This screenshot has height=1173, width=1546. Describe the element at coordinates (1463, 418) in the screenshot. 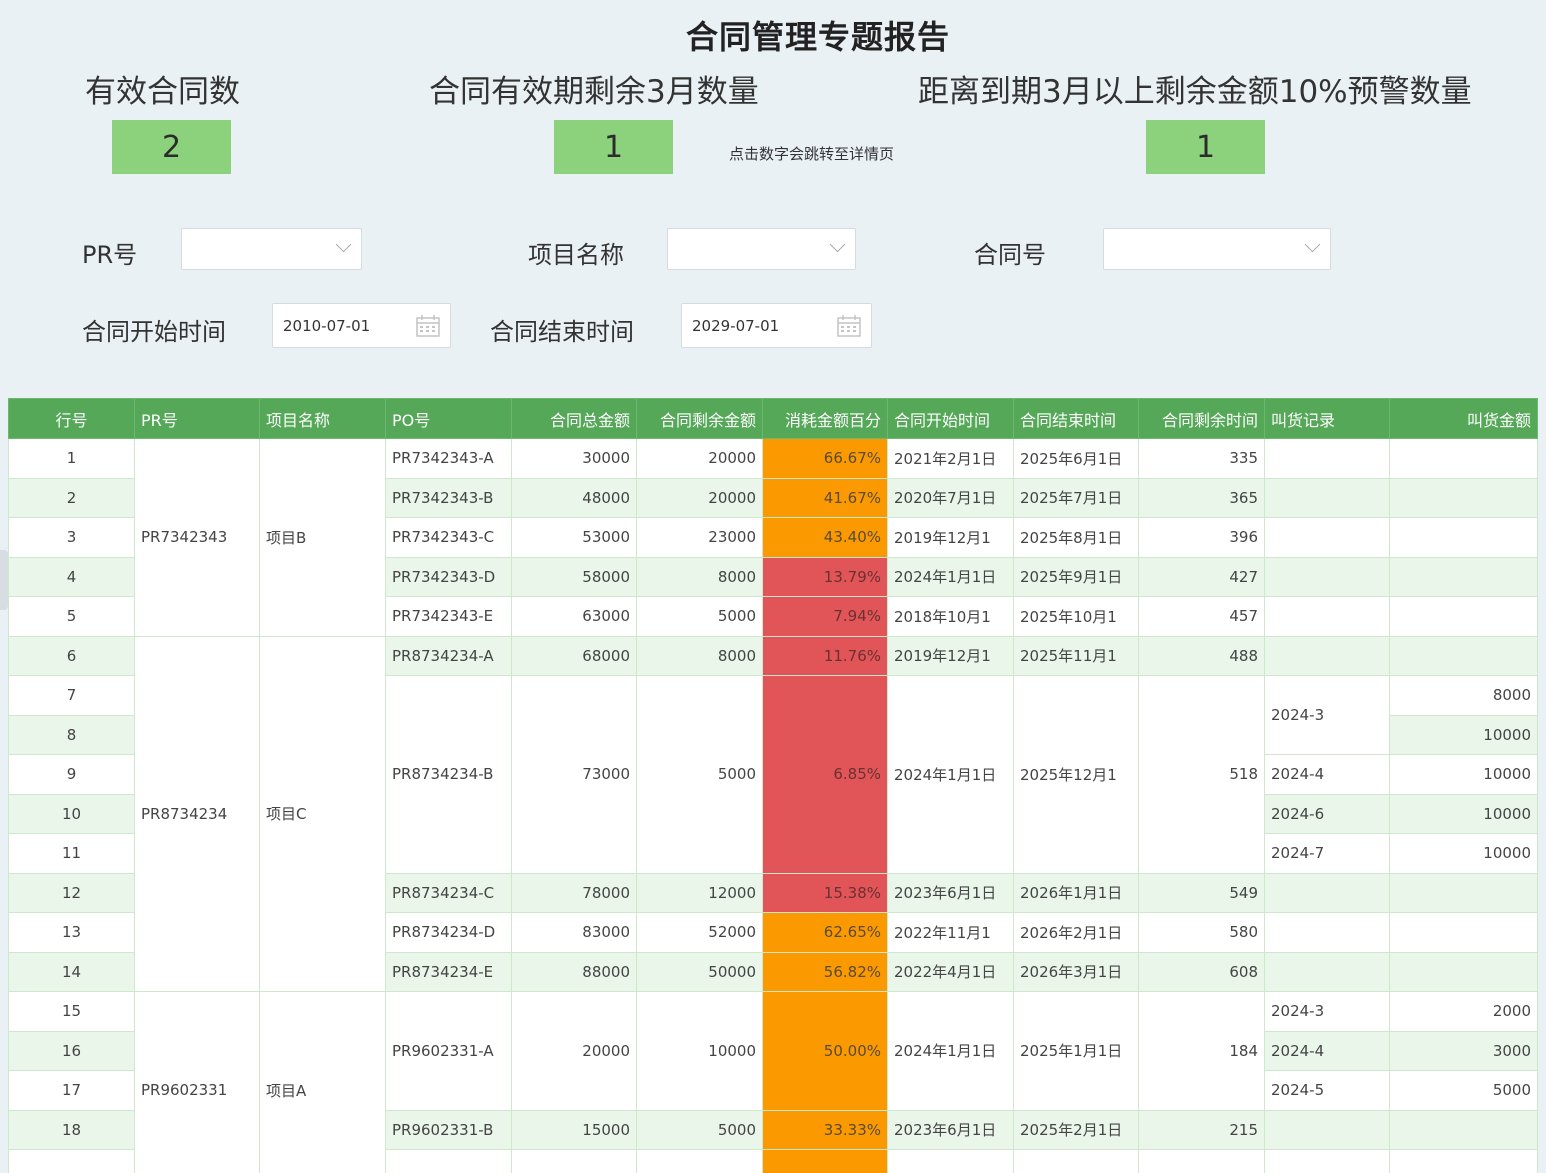

I see `header-order-amount: 叫货金额` at that location.